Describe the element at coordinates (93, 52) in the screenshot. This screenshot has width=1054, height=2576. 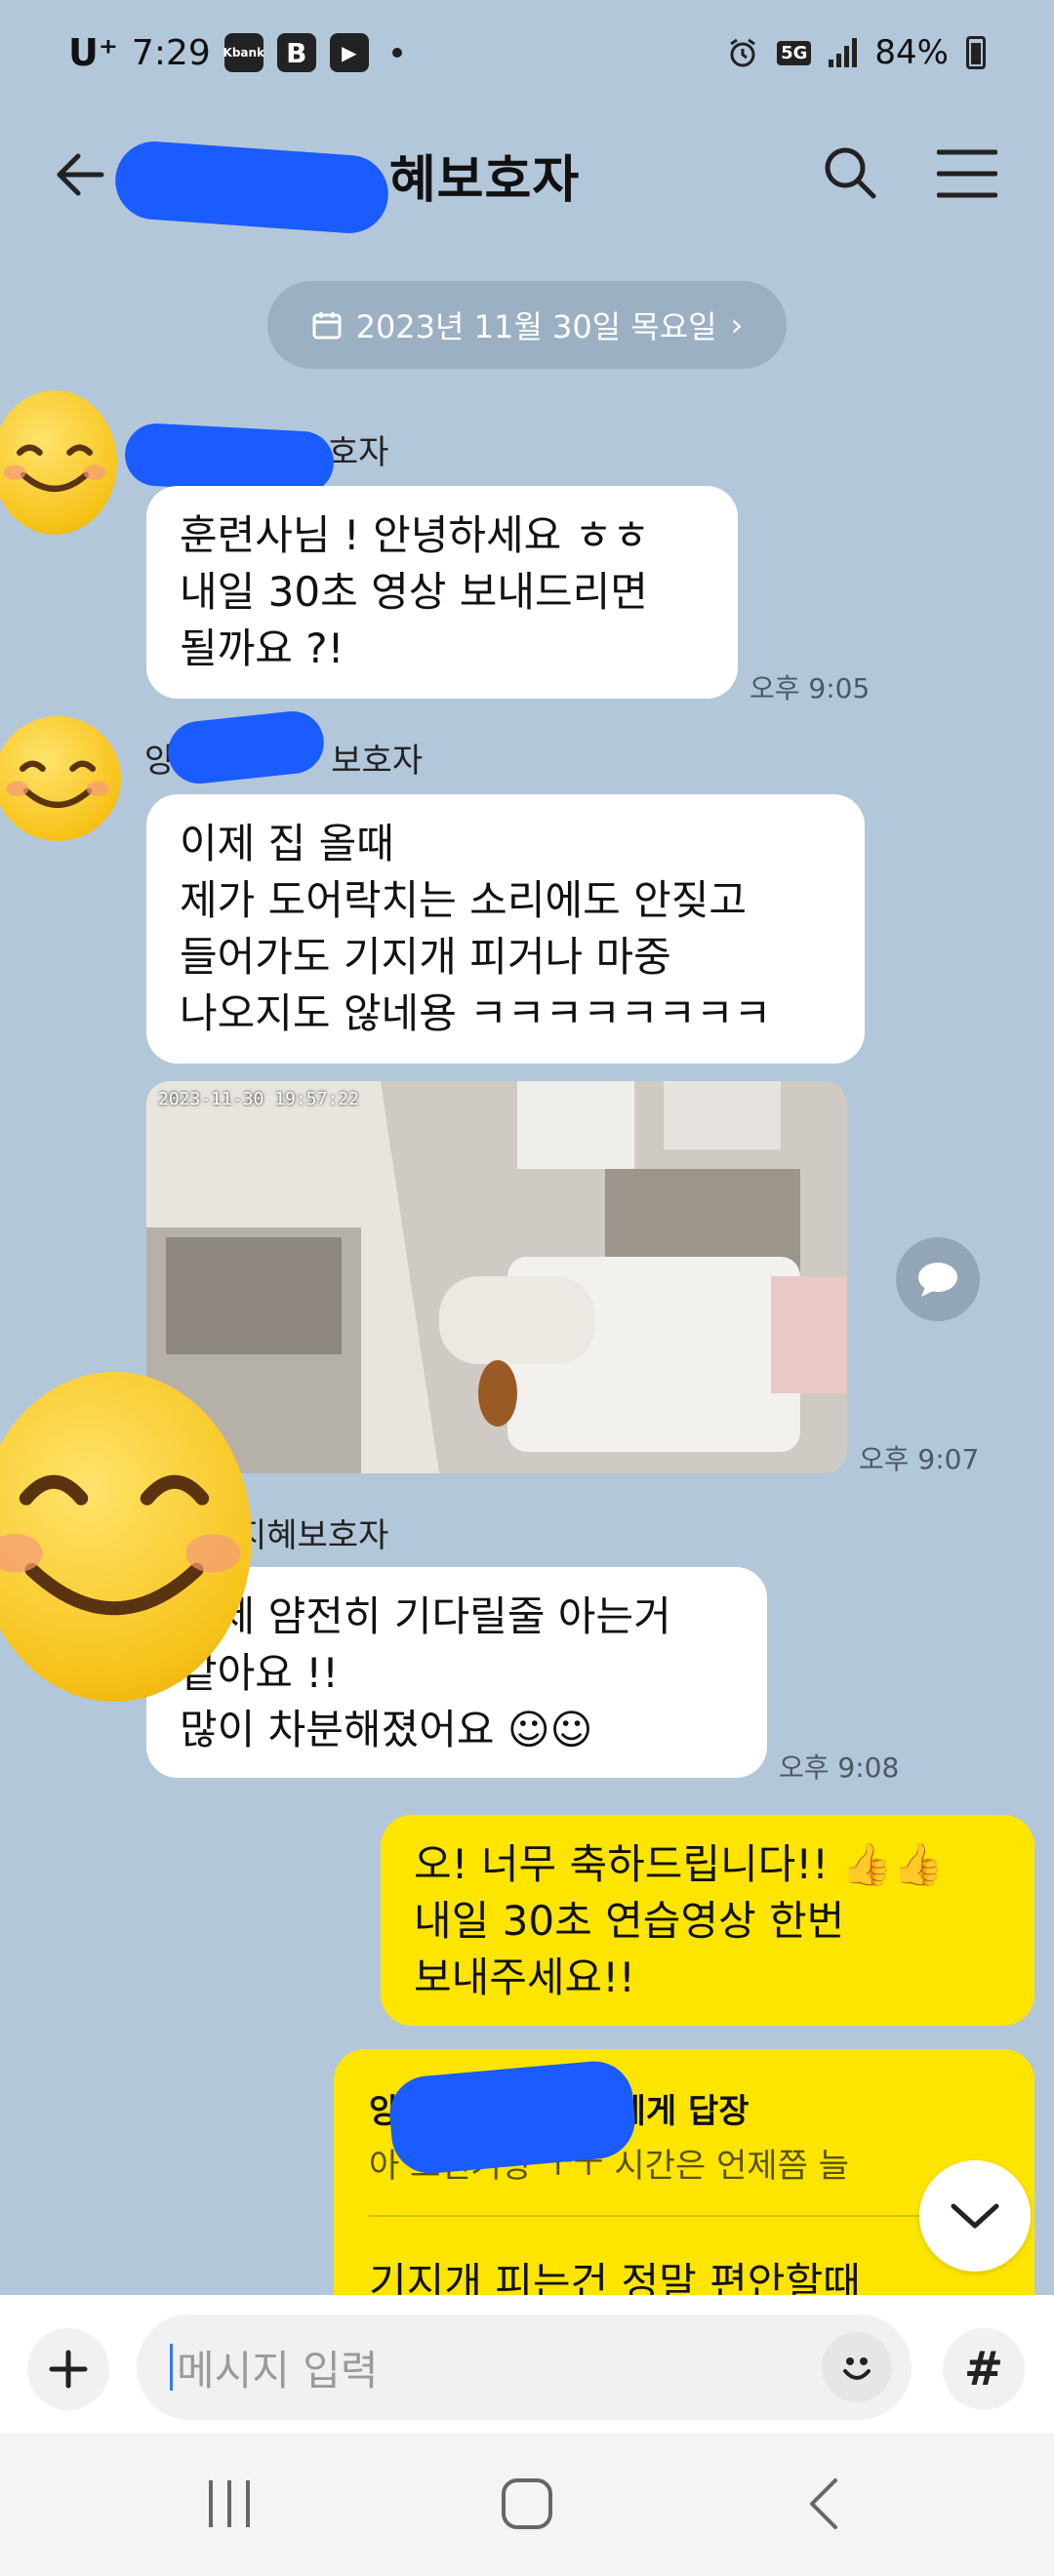
I see `carrier-label: U⁺` at that location.